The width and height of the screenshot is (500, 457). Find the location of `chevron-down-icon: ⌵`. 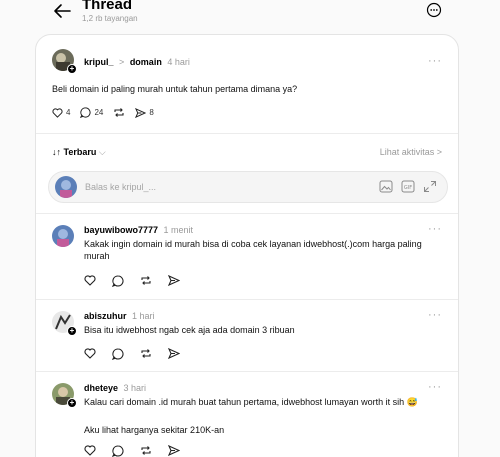

chevron-down-icon: ⌵ is located at coordinates (102, 152).